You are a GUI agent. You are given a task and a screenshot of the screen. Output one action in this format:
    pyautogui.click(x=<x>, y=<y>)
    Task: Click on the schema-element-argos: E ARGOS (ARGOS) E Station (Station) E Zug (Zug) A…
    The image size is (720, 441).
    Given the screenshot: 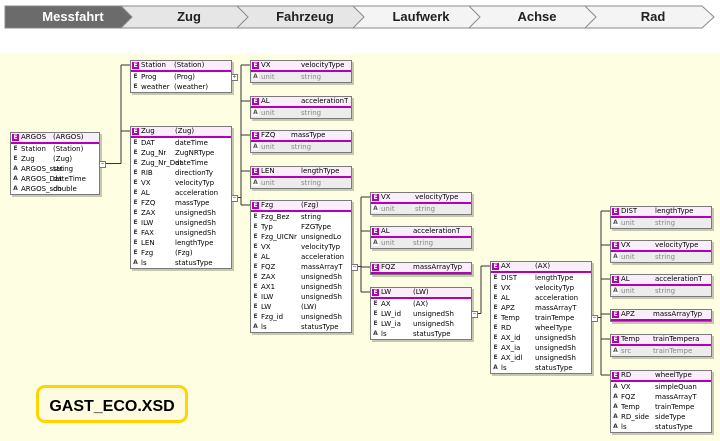 What is the action you would take?
    pyautogui.click(x=55, y=163)
    